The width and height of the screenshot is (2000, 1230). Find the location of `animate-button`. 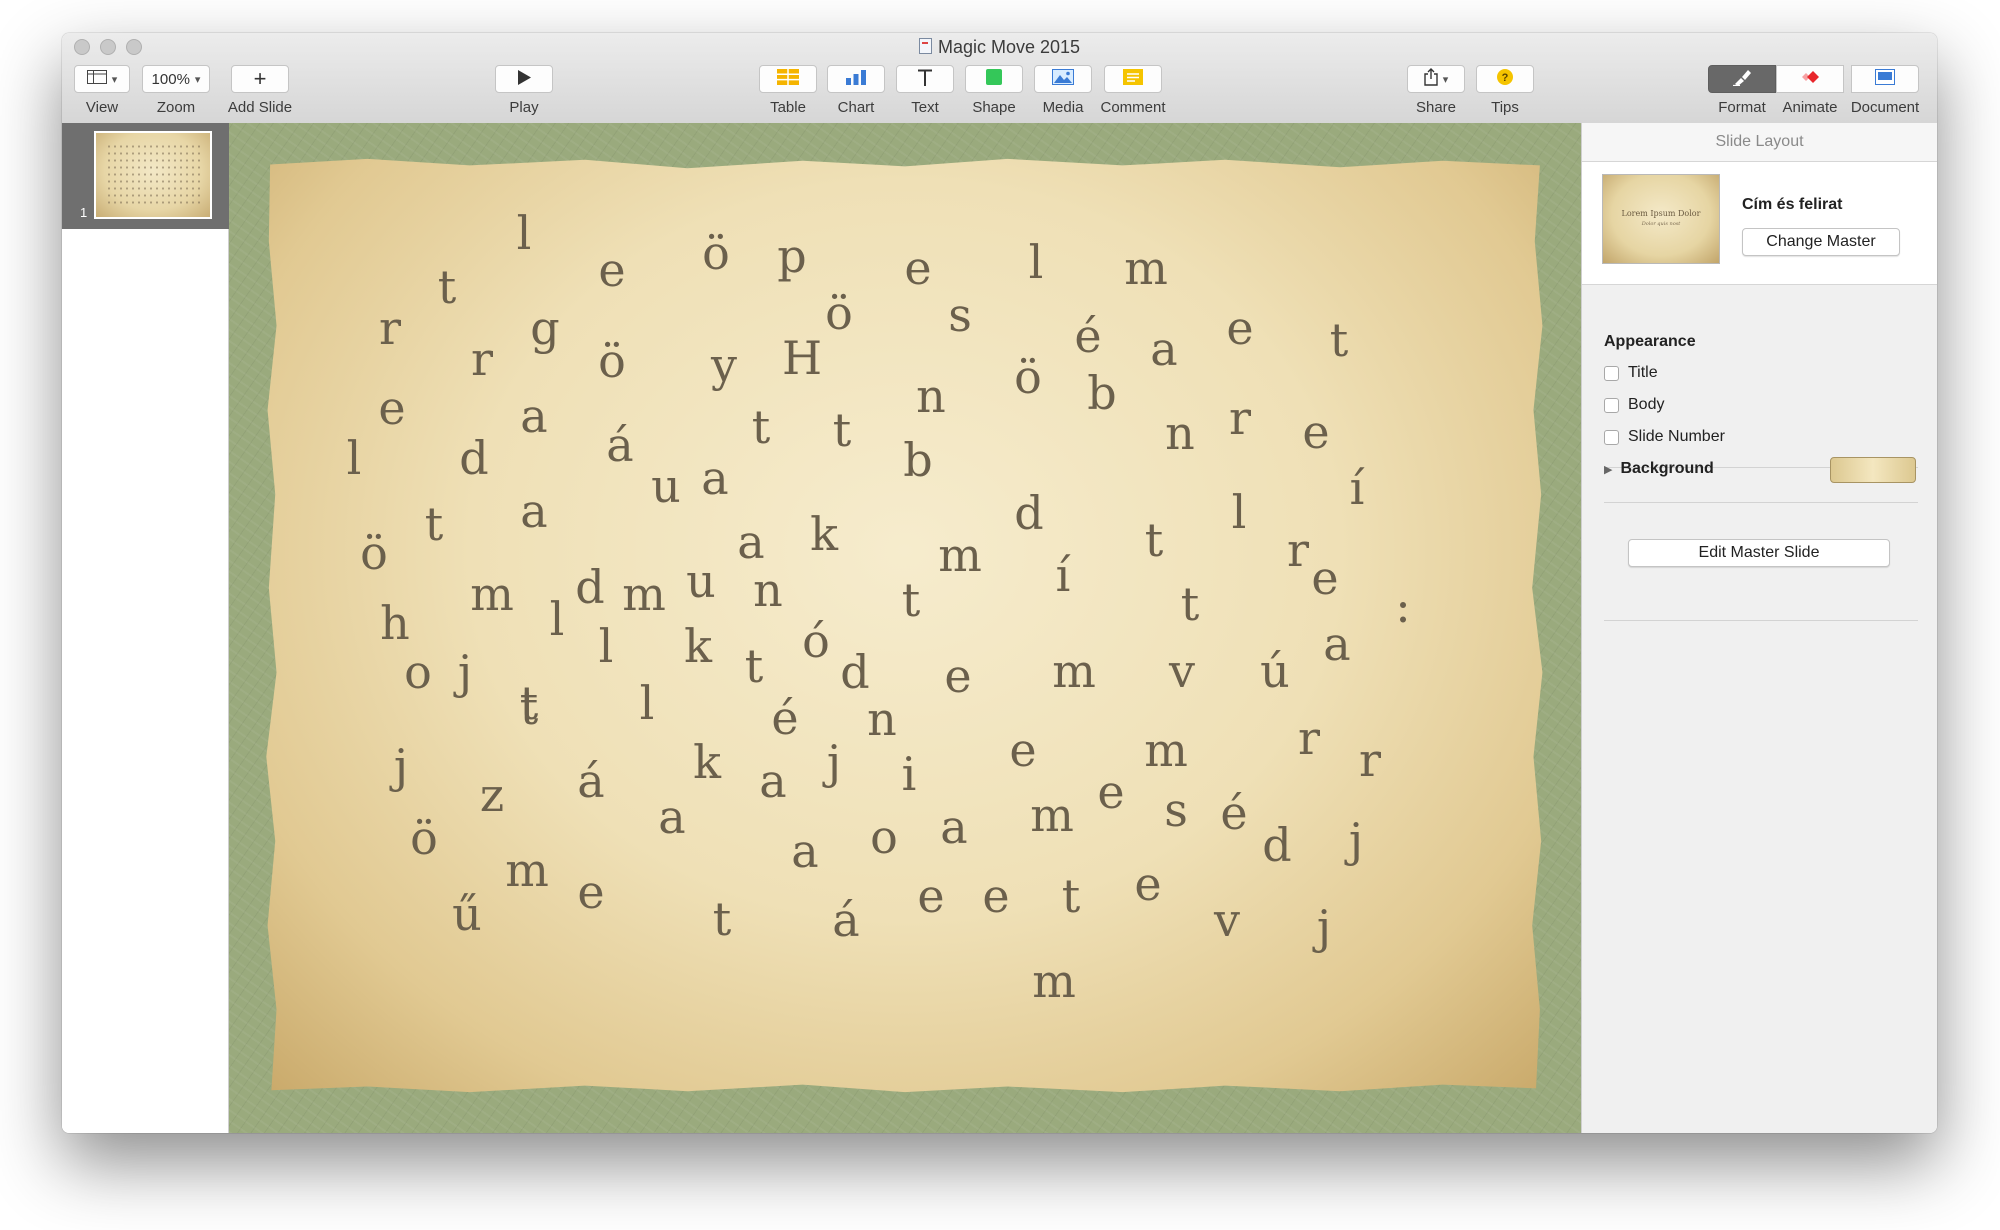

animate-button is located at coordinates (1810, 79).